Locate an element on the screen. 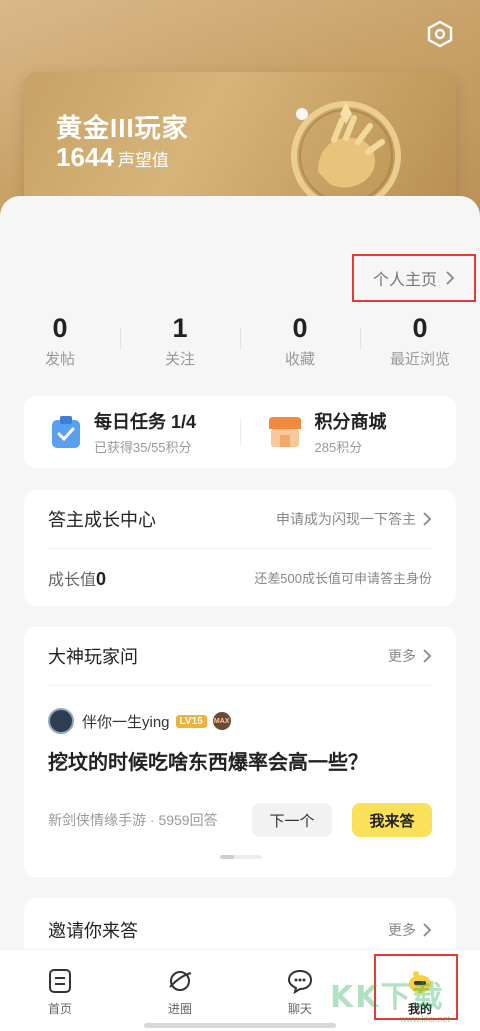  question-footer: 新剑侠情缘手游 · 5959回答 下一个 我来答 is located at coordinates (240, 820).